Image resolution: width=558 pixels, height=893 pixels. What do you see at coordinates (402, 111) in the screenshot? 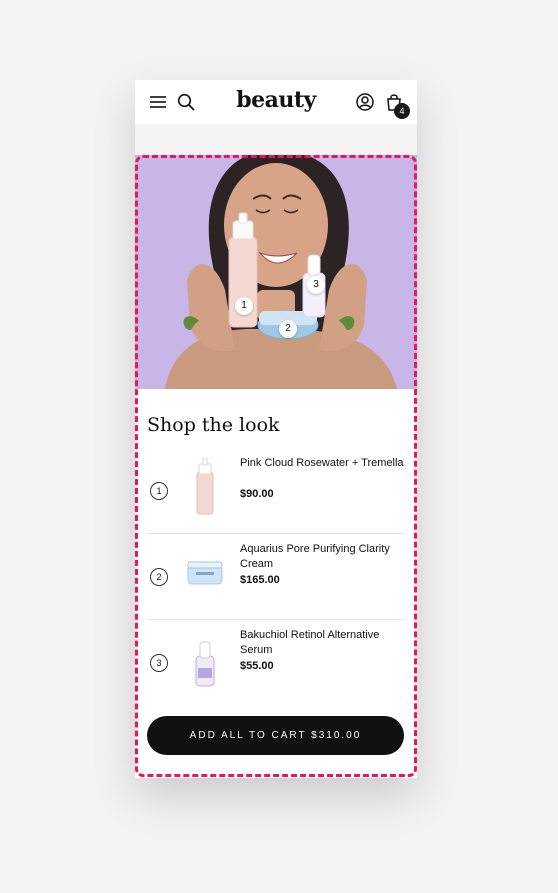
I see `cart-count-badge: 4` at bounding box center [402, 111].